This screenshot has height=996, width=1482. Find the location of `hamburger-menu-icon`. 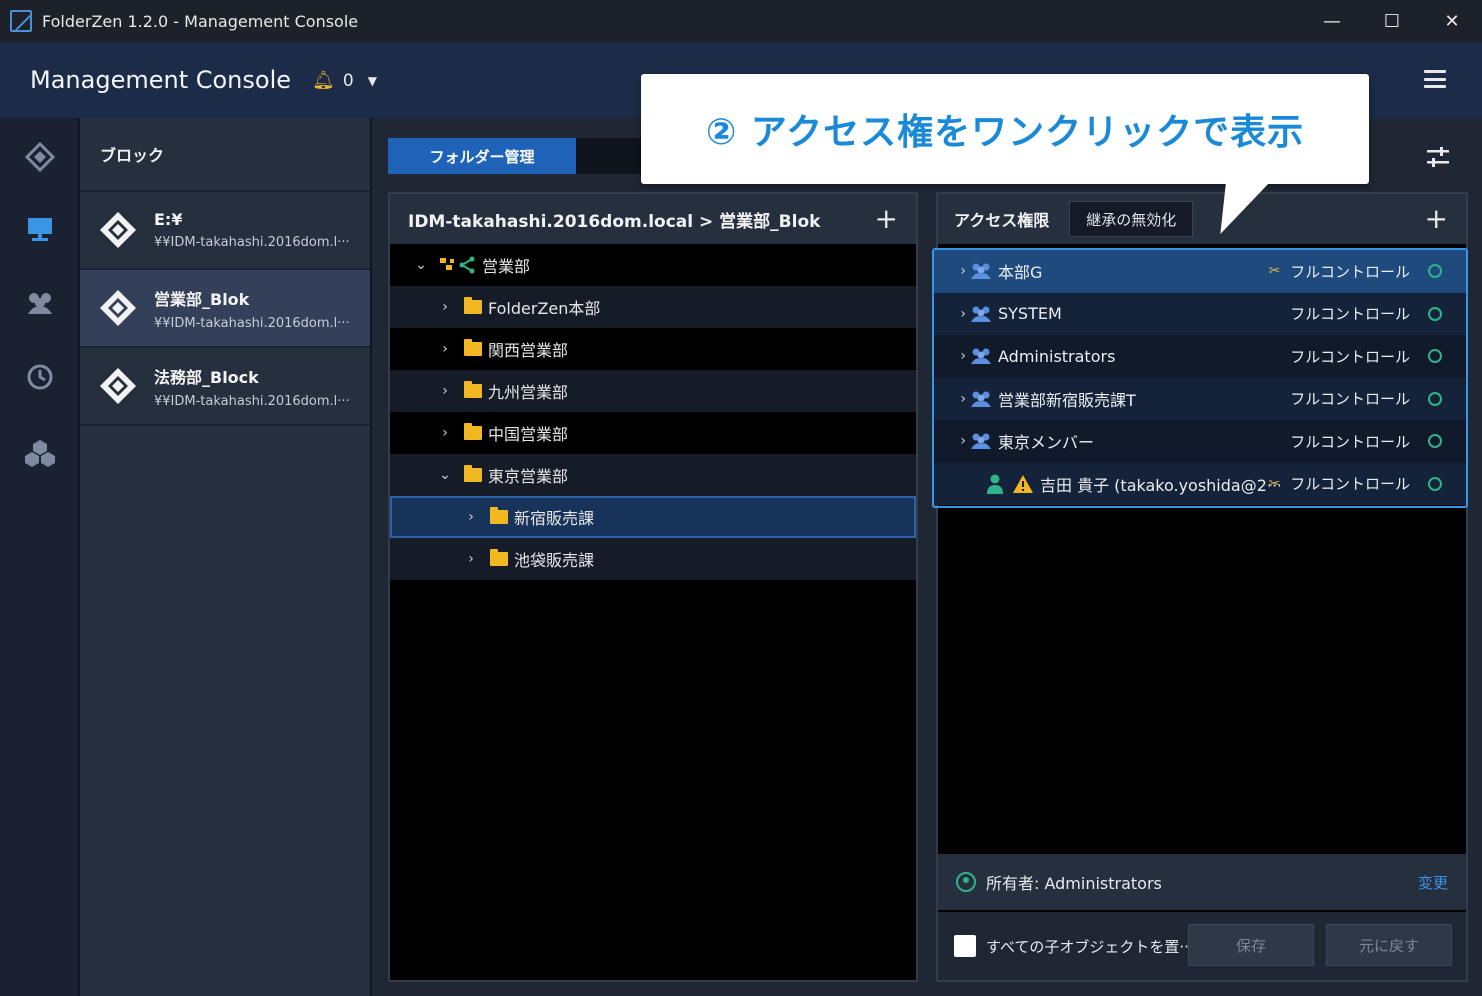

hamburger-menu-icon is located at coordinates (1435, 79).